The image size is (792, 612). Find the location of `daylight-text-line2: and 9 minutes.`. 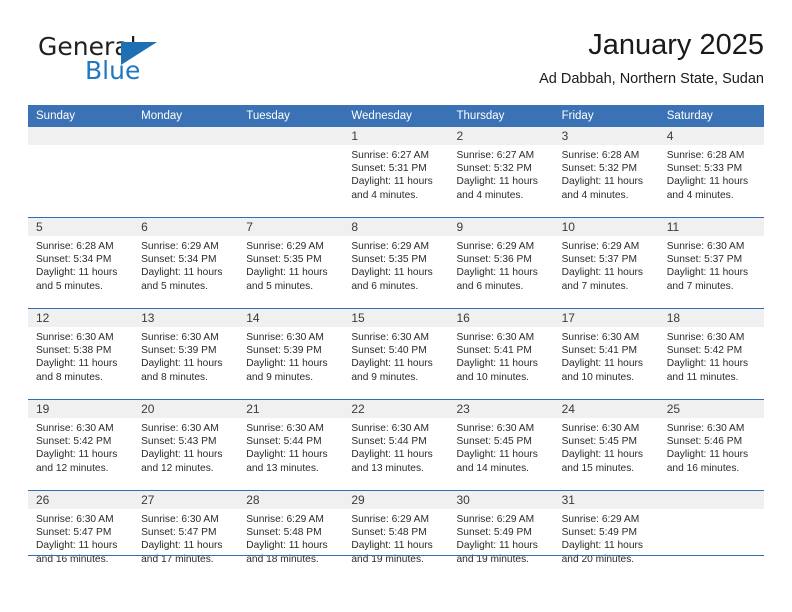

daylight-text-line2: and 9 minutes. is located at coordinates (280, 377).